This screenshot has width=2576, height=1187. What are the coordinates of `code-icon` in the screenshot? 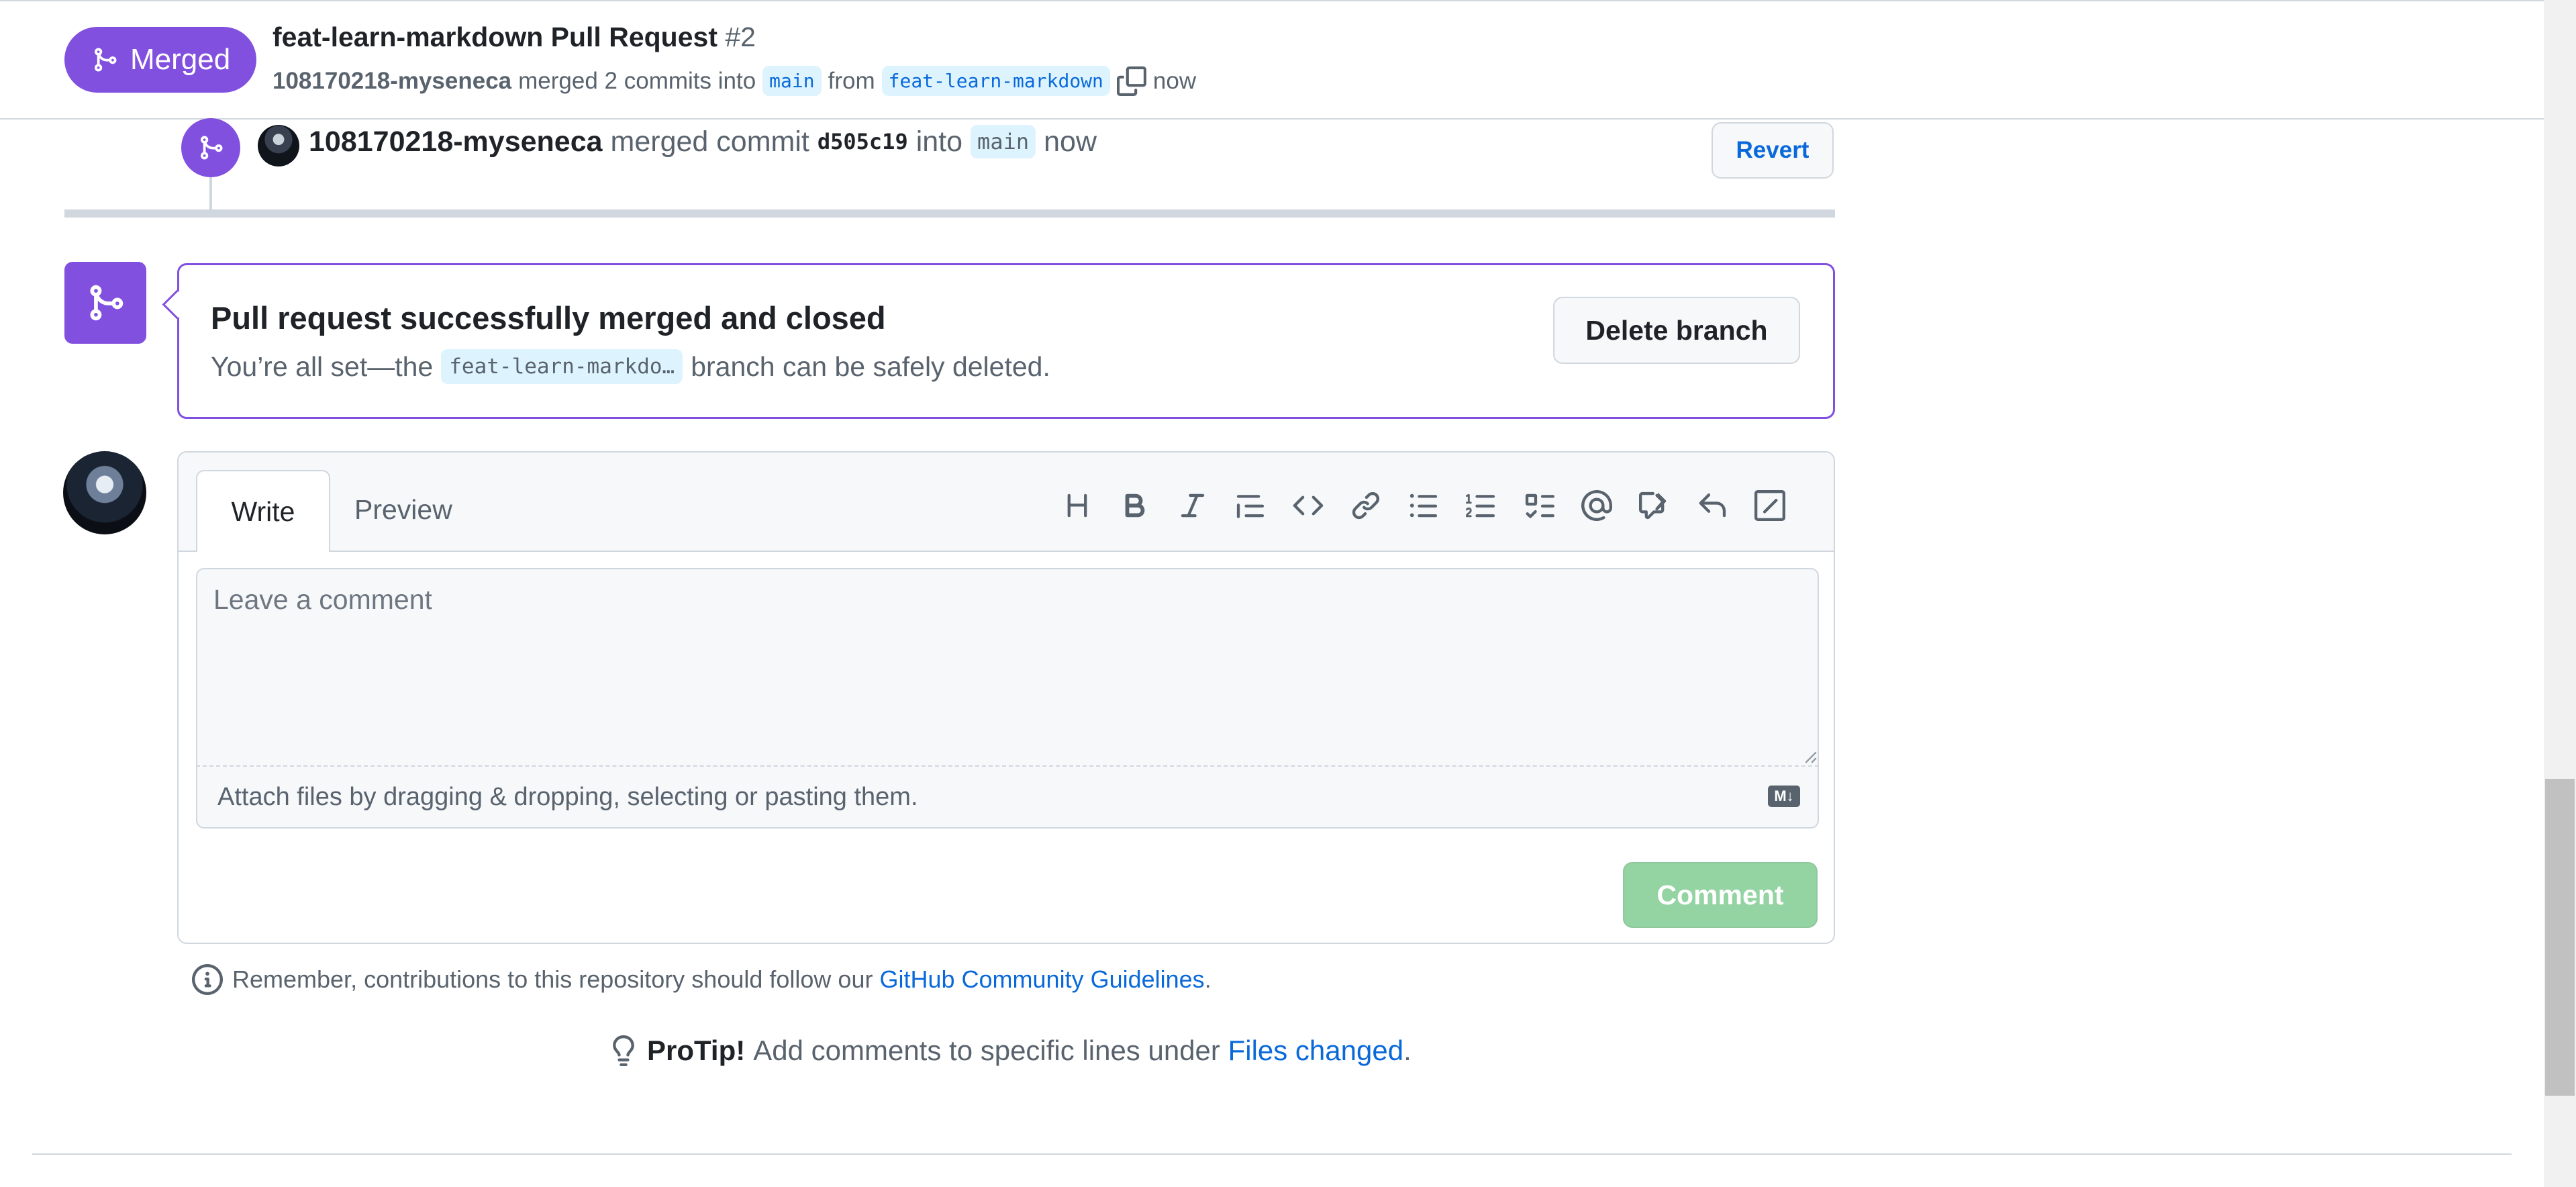 It's located at (1308, 505).